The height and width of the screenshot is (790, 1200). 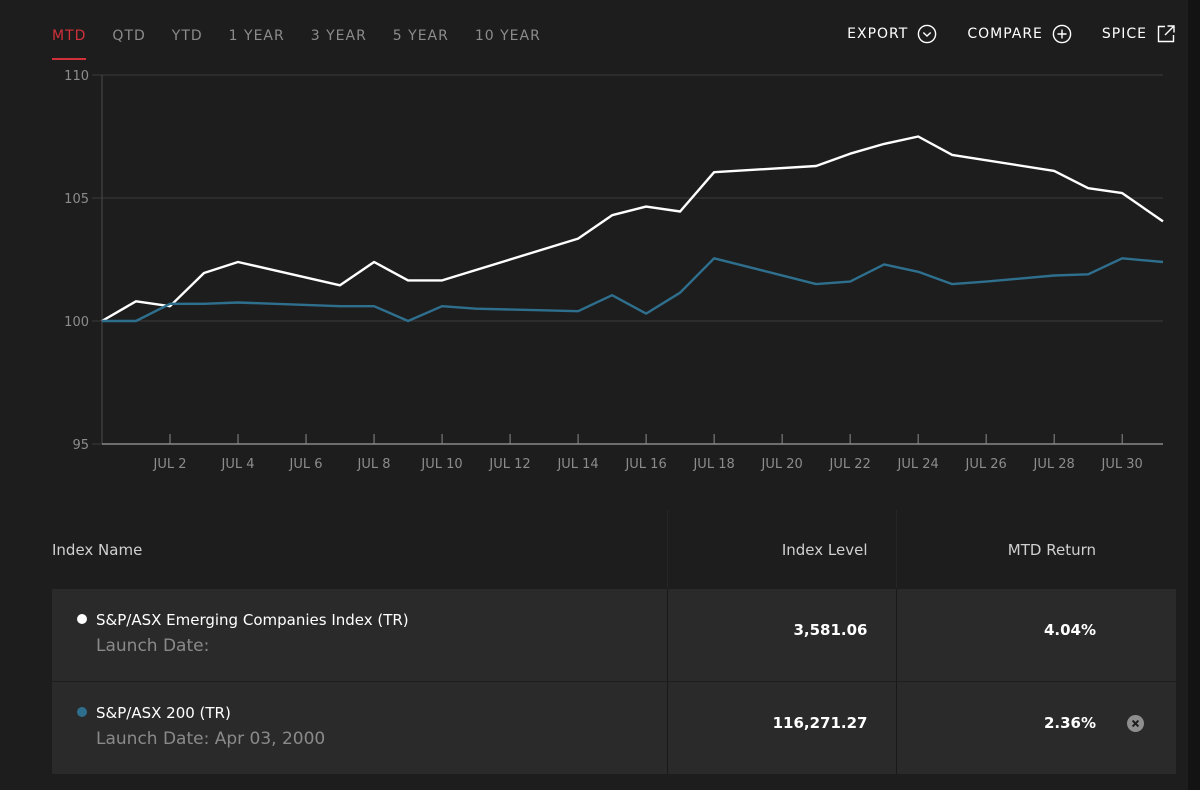 I want to click on remove-index-button, so click(x=1135, y=723).